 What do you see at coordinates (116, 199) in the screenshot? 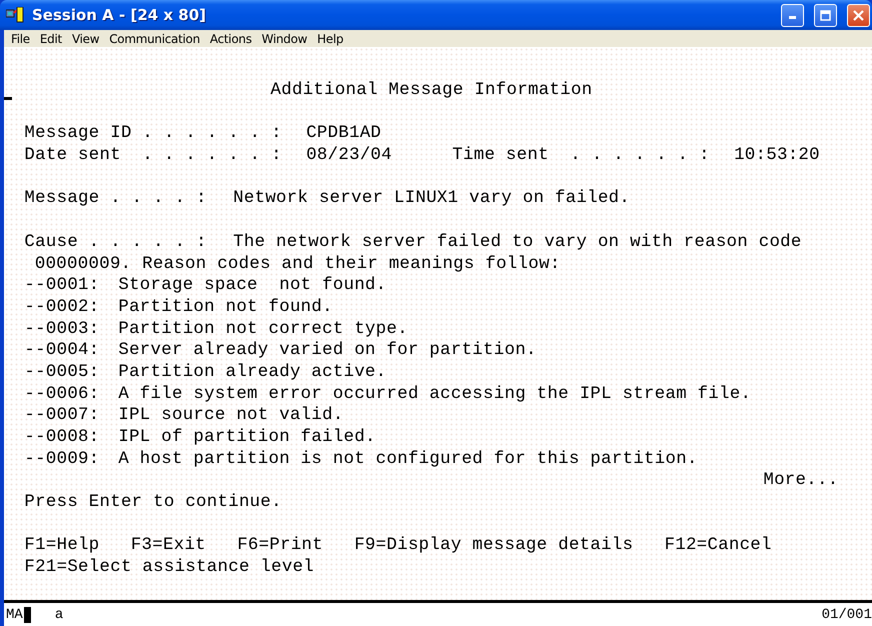
I see `field-label: Message . . . . :` at bounding box center [116, 199].